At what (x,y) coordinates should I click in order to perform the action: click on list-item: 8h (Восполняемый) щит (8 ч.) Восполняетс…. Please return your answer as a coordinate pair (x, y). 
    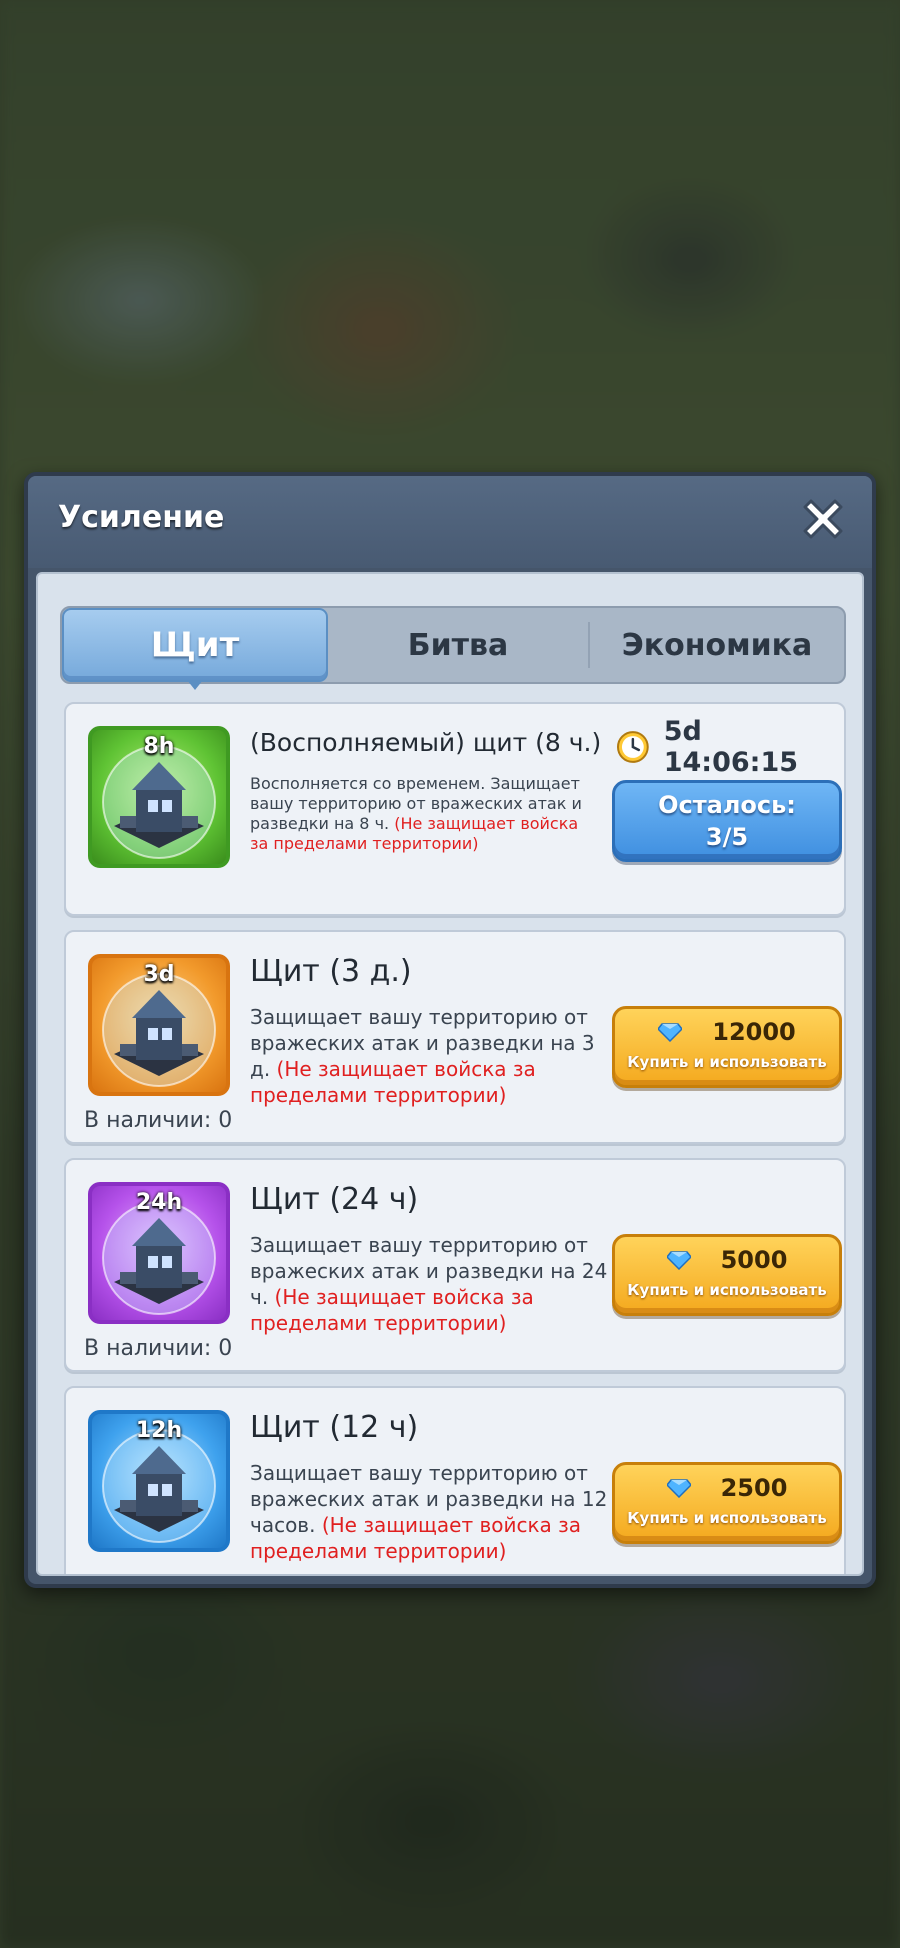
    Looking at the image, I should click on (455, 809).